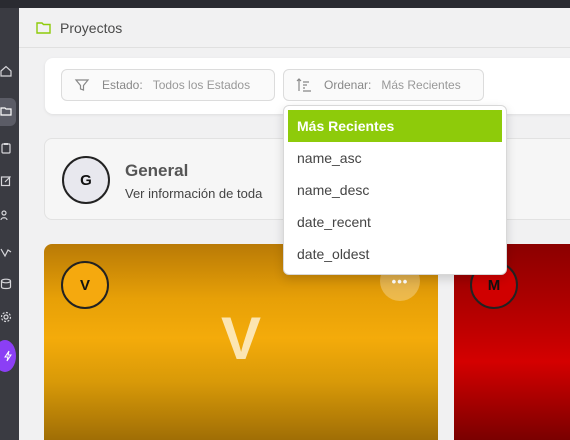 The width and height of the screenshot is (570, 440). Describe the element at coordinates (395, 222) in the screenshot. I see `sort-option-date-recent: date_recent` at that location.